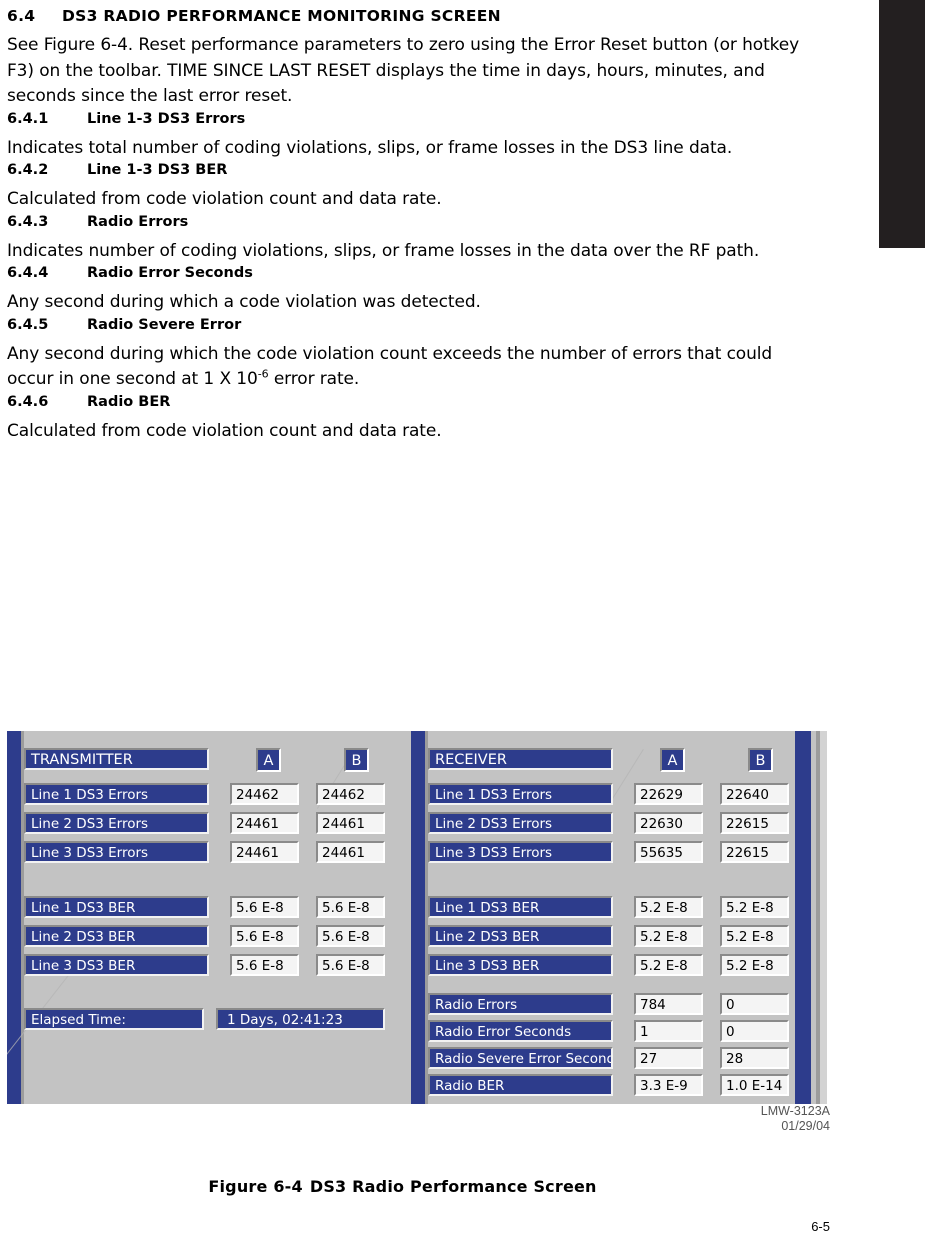  I want to click on figure-caption: Figure 6-4 DS3 Radio Performance Screen, so click(402, 1186).